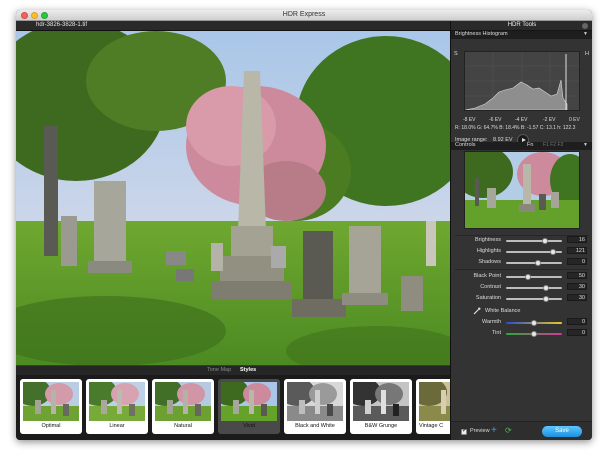  What do you see at coordinates (534, 288) in the screenshot?
I see `contrast-slider` at bounding box center [534, 288].